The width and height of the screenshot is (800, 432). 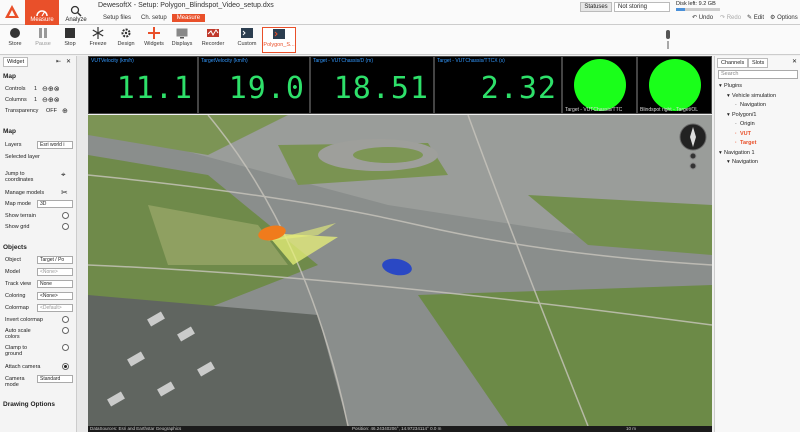 I want to click on custom-button: Custom, so click(x=247, y=40).